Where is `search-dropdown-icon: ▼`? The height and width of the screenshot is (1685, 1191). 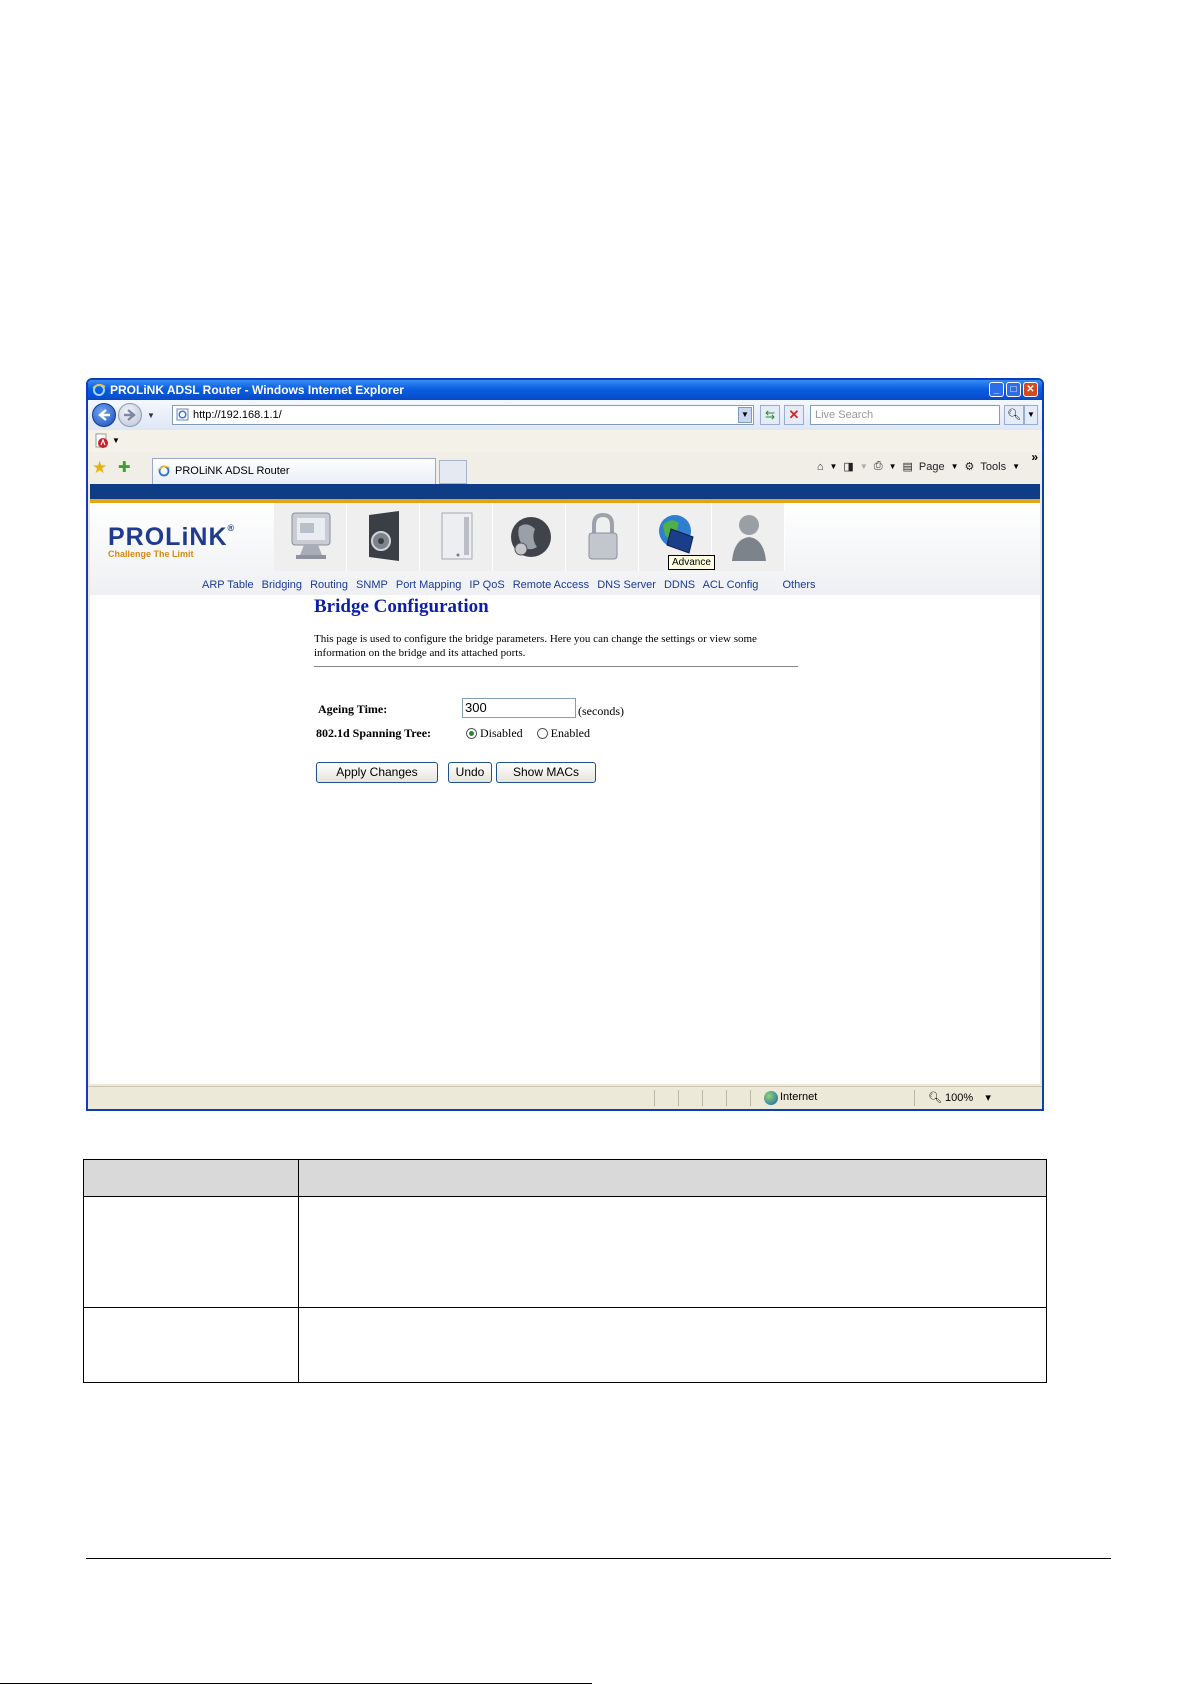 search-dropdown-icon: ▼ is located at coordinates (1031, 415).